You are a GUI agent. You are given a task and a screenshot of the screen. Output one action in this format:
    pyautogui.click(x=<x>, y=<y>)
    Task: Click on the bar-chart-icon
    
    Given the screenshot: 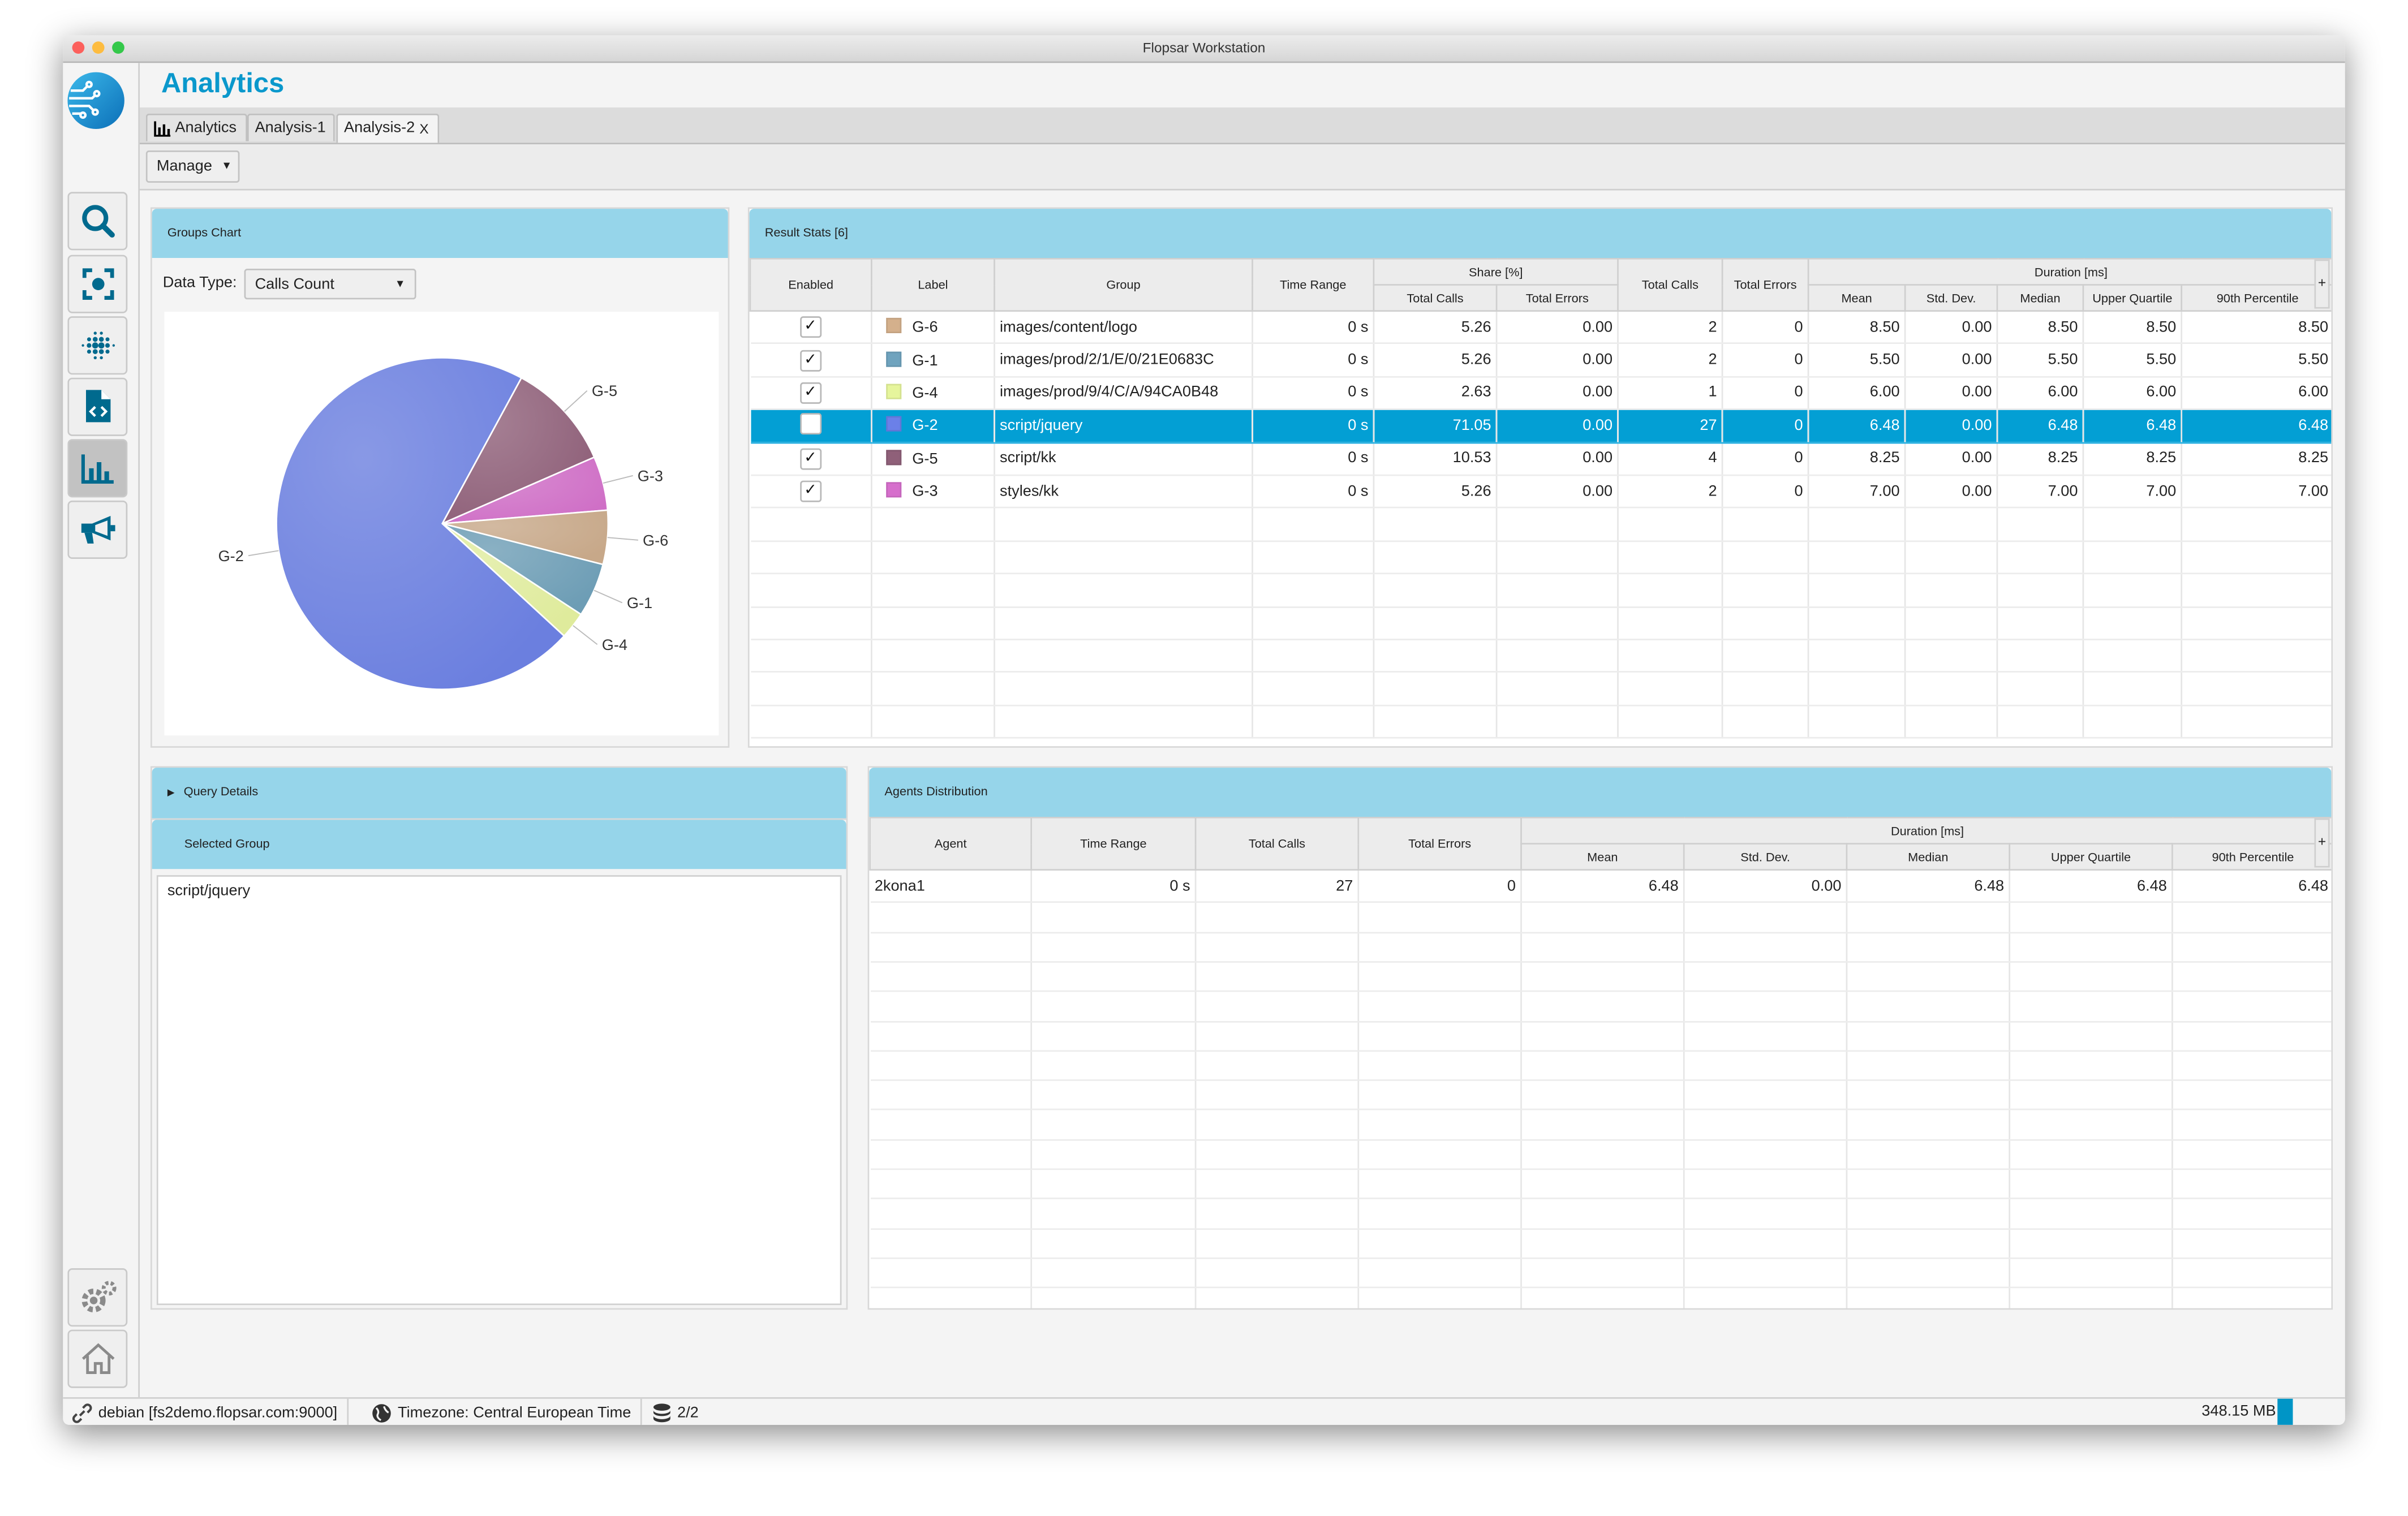 What is the action you would take?
    pyautogui.click(x=96, y=469)
    